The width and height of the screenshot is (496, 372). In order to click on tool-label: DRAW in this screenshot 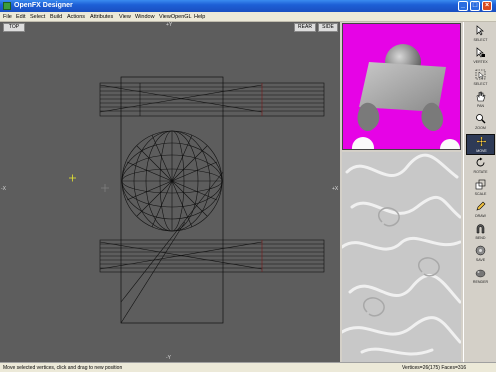, I will do `click(480, 216)`.